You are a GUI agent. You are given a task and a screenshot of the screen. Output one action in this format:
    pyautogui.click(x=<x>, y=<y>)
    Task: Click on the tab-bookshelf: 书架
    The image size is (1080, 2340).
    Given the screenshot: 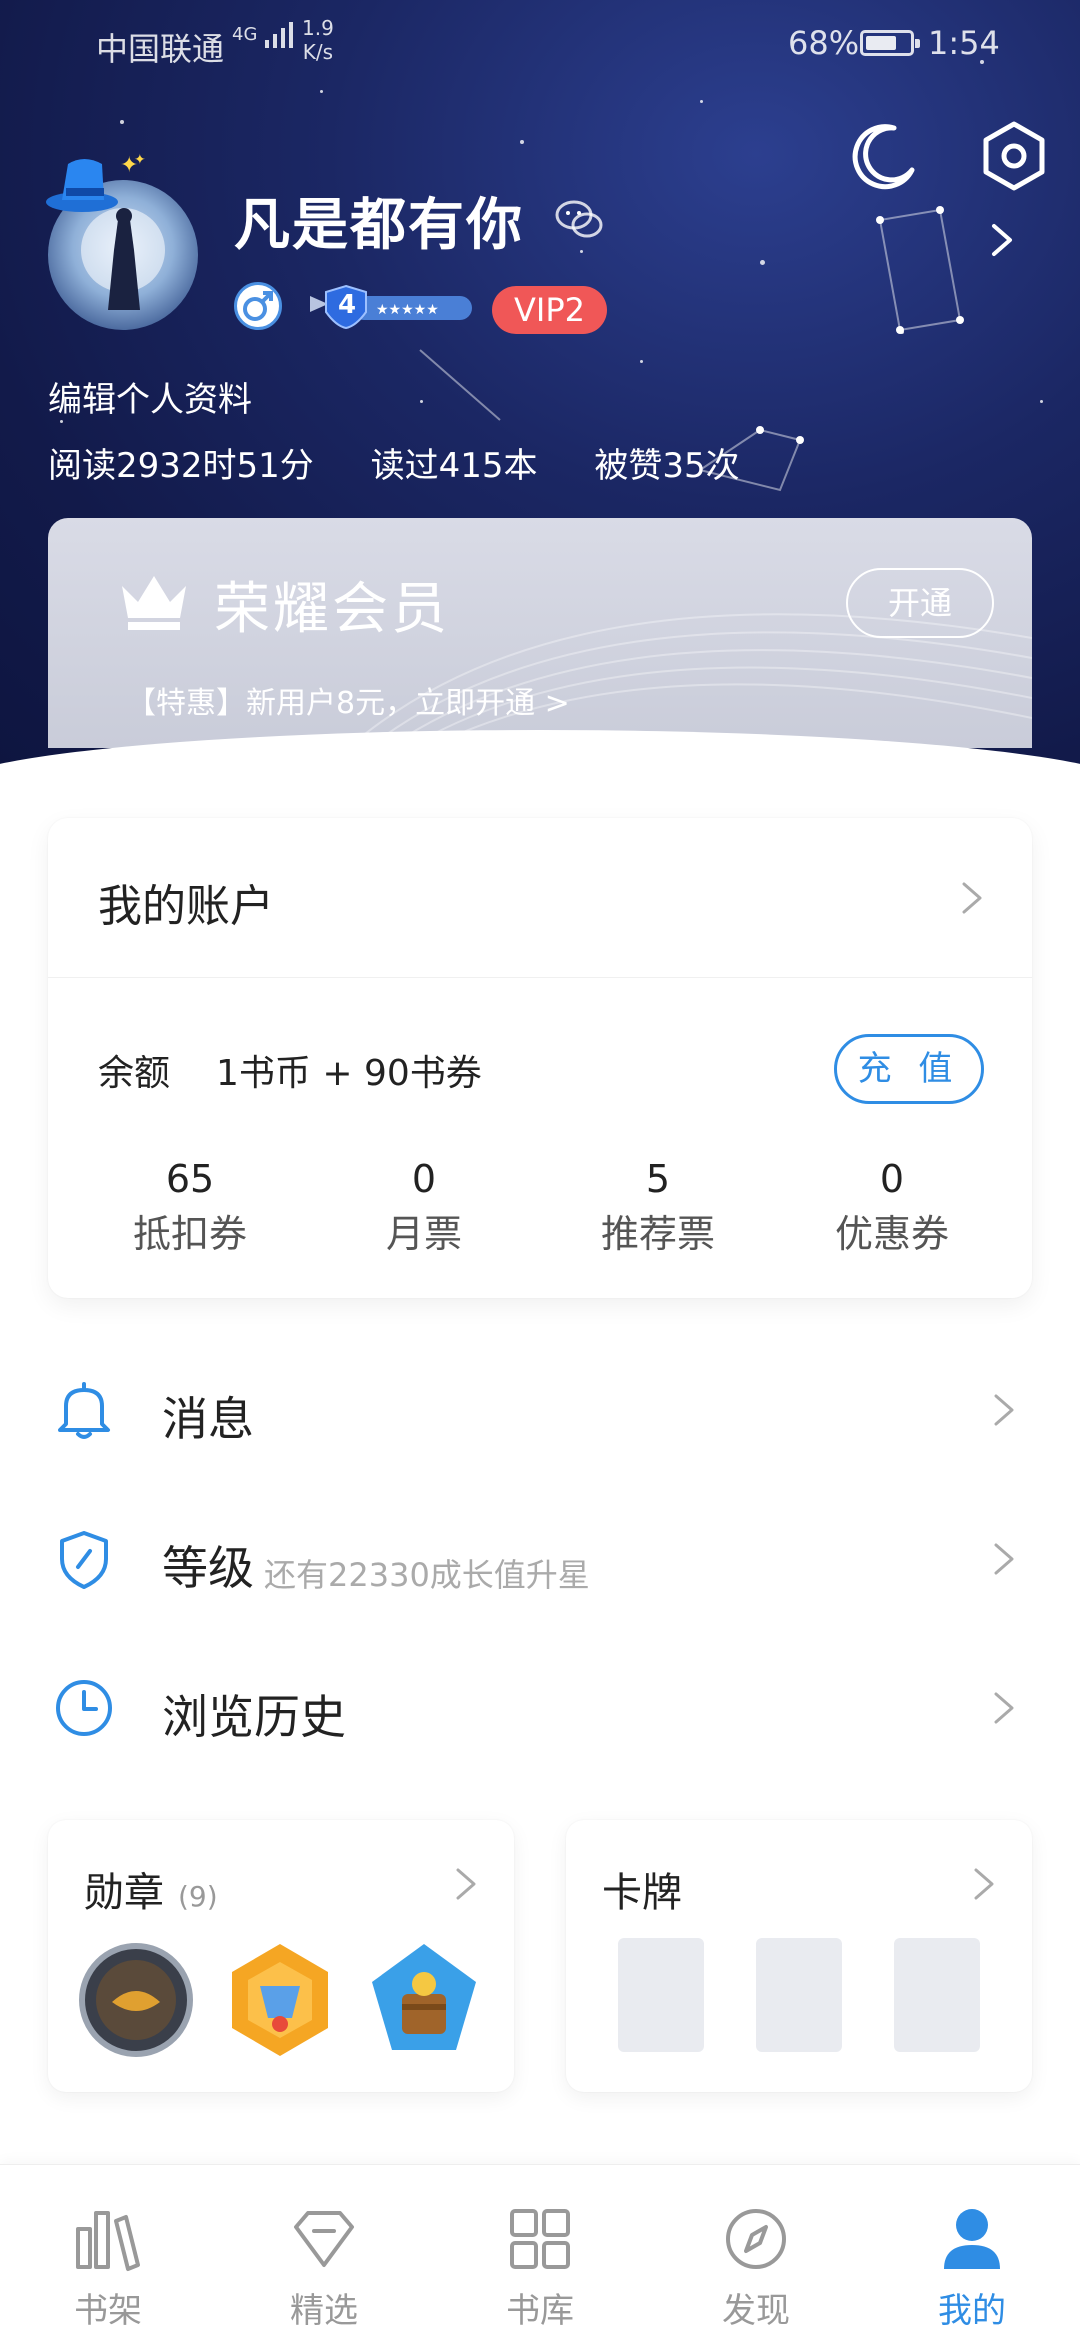 What is the action you would take?
    pyautogui.click(x=108, y=2252)
    